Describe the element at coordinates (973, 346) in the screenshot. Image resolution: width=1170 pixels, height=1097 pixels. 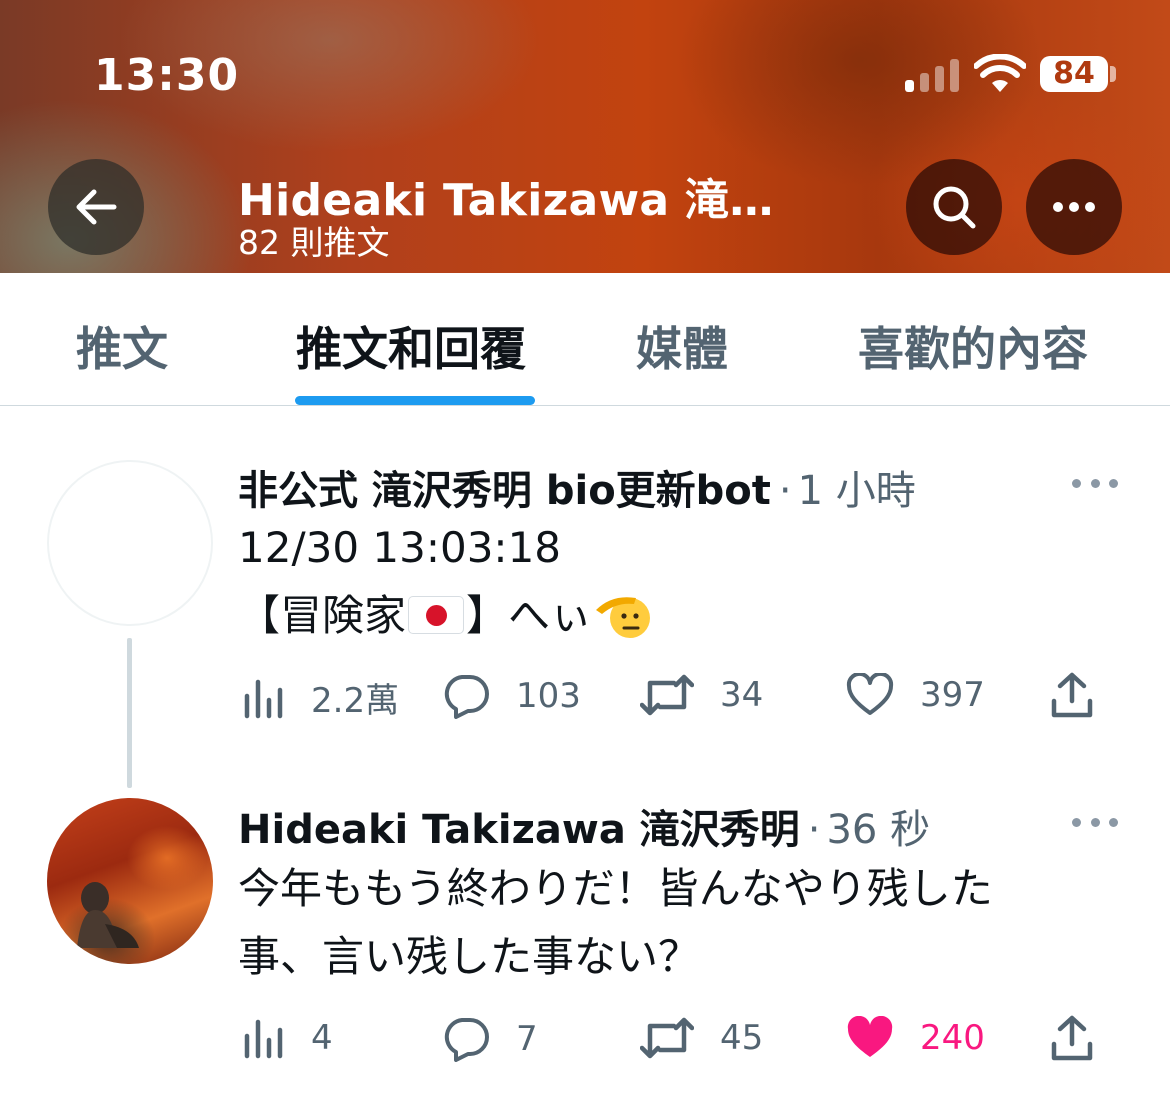
I see `tab-likes: 喜歡的內容` at that location.